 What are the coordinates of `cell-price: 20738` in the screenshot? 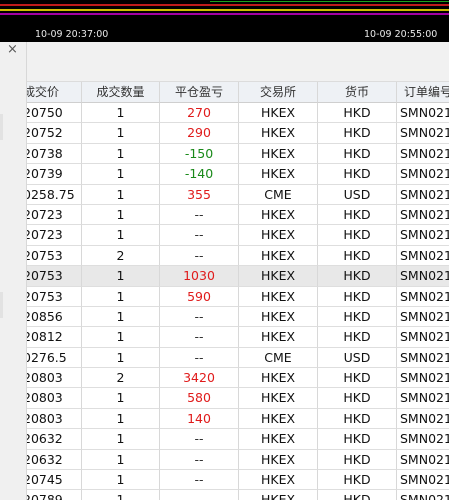 It's located at (54, 154).